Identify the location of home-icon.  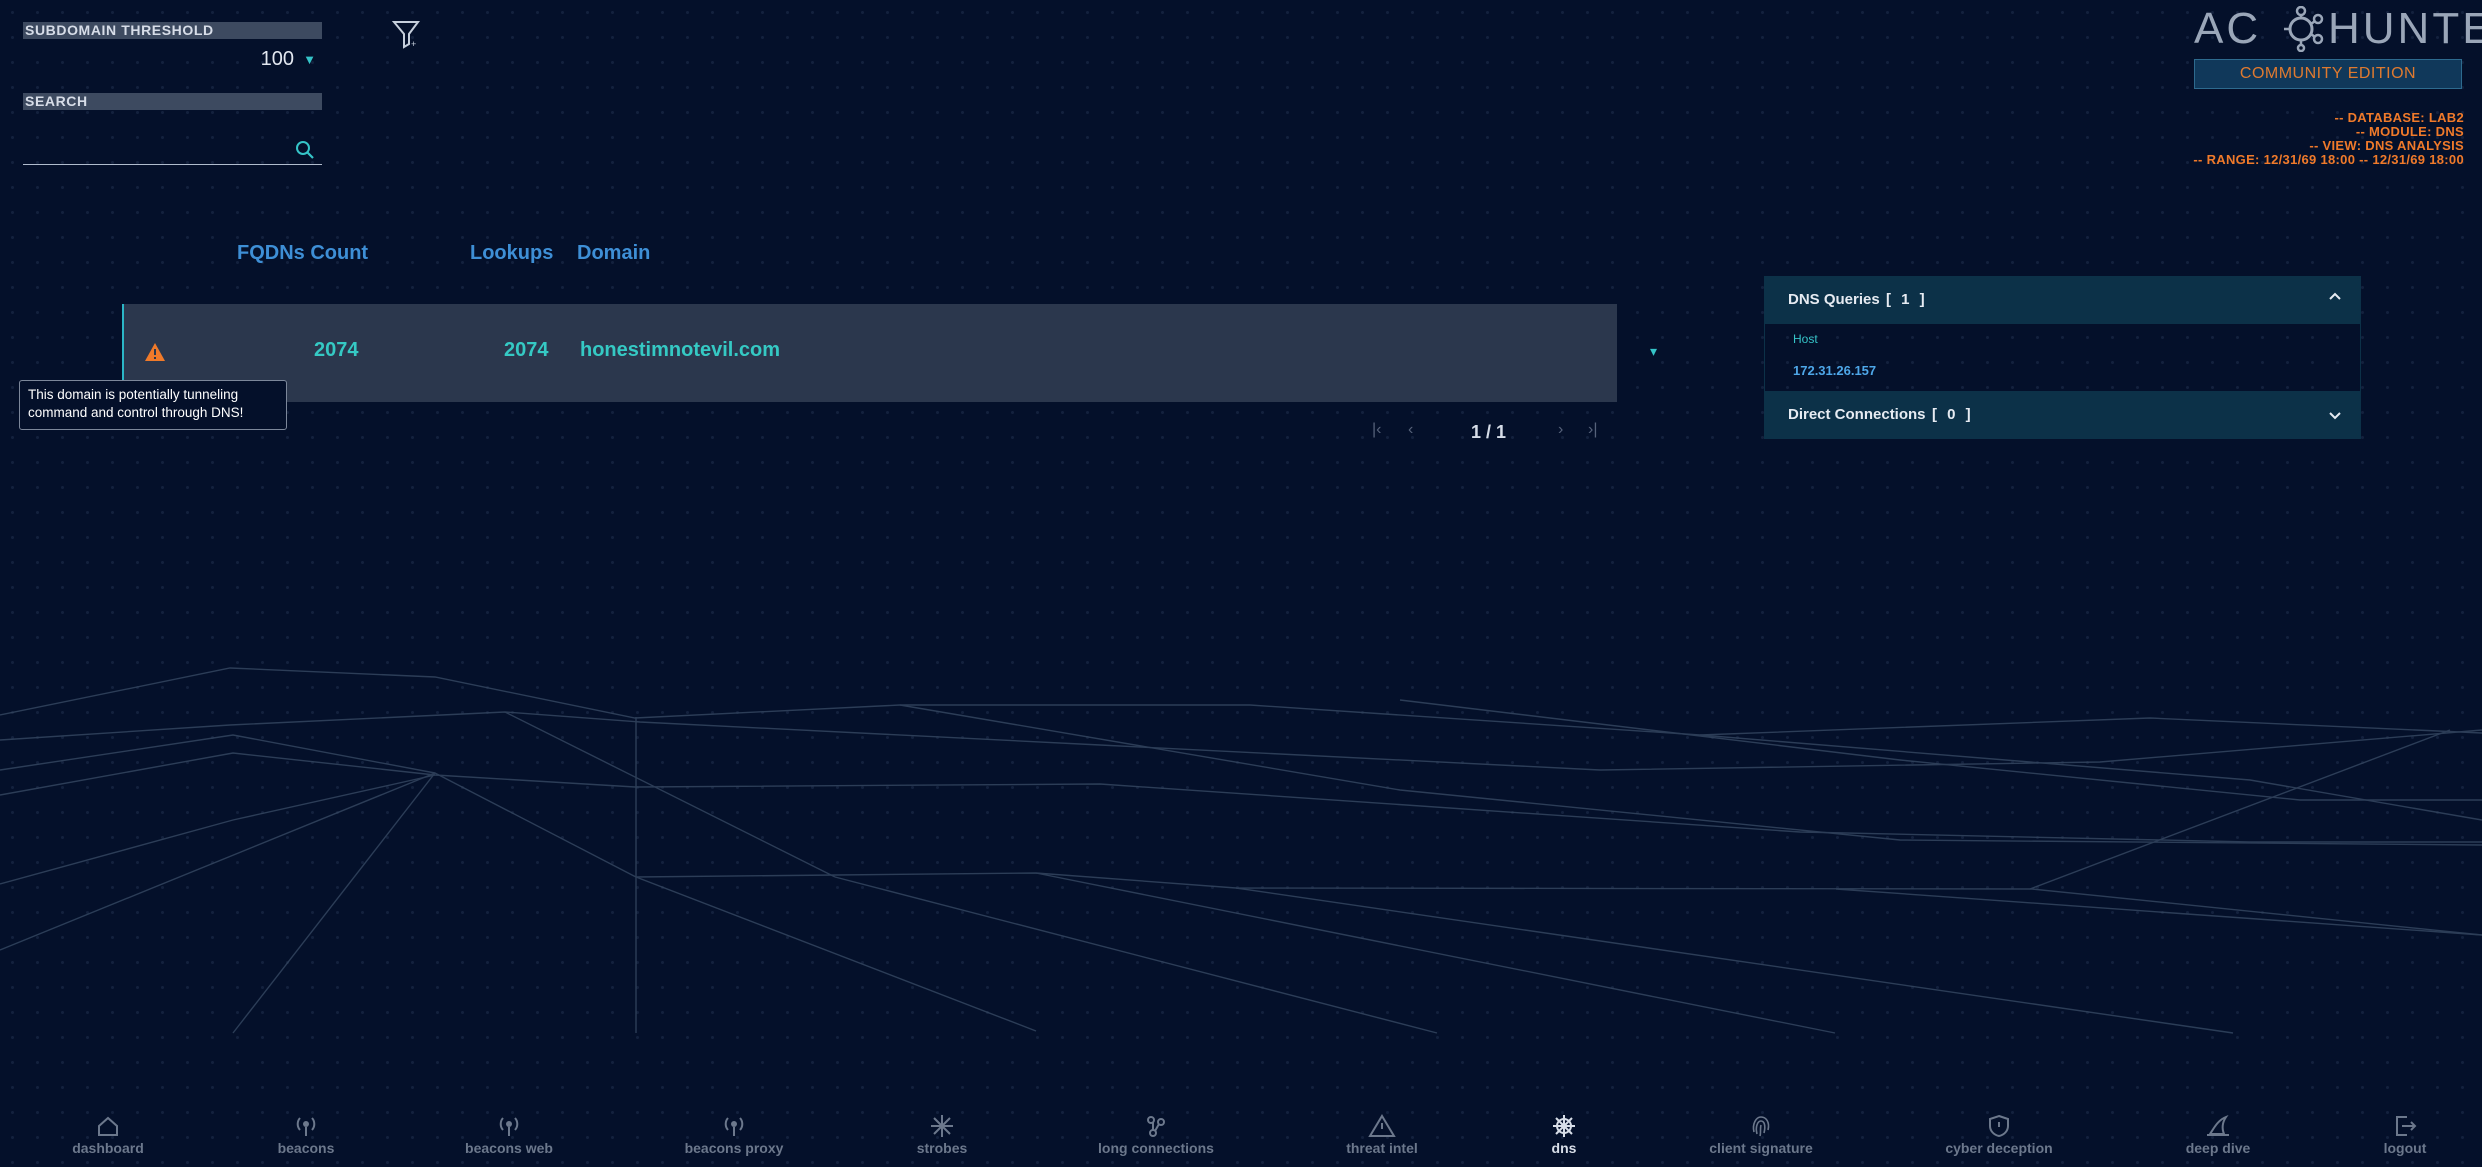
(108, 1126).